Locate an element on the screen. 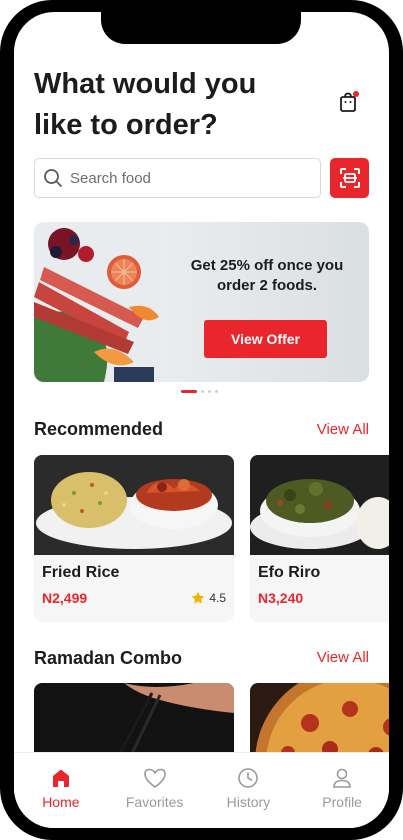 The height and width of the screenshot is (840, 403). nav-home: Home is located at coordinates (61, 797).